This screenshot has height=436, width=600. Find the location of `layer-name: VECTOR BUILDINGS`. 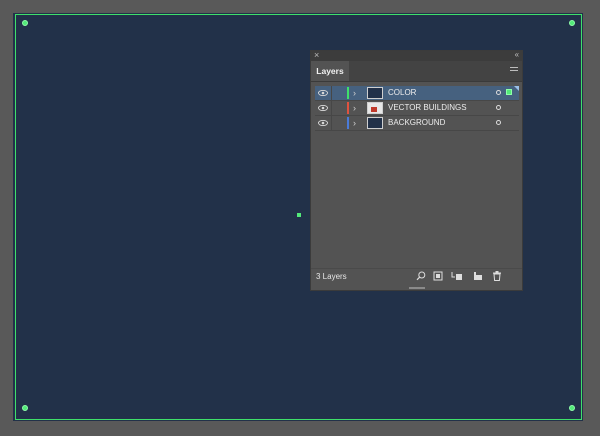

layer-name: VECTOR BUILDINGS is located at coordinates (427, 108).